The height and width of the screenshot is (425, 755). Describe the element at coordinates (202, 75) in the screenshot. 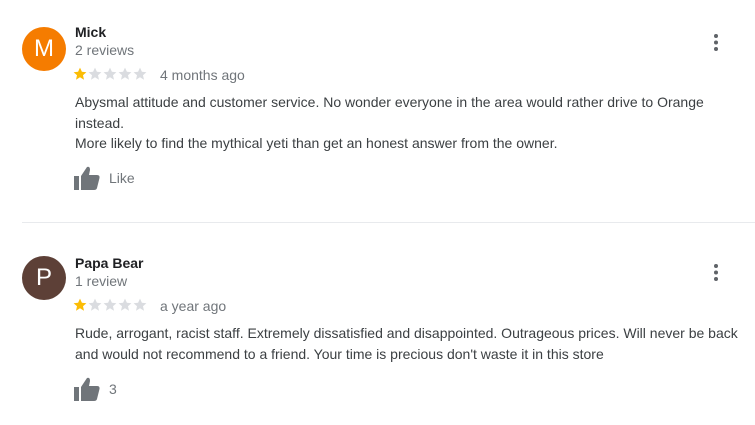

I see `review-date: 4 months ago` at that location.